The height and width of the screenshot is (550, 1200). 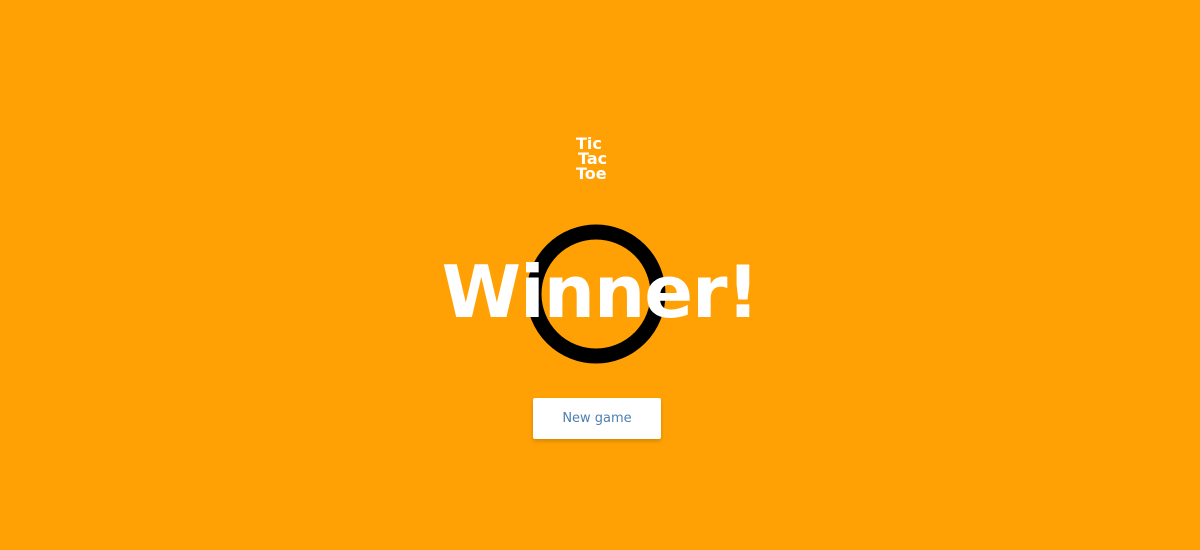 What do you see at coordinates (600, 292) in the screenshot?
I see `winner-title: Winner!` at bounding box center [600, 292].